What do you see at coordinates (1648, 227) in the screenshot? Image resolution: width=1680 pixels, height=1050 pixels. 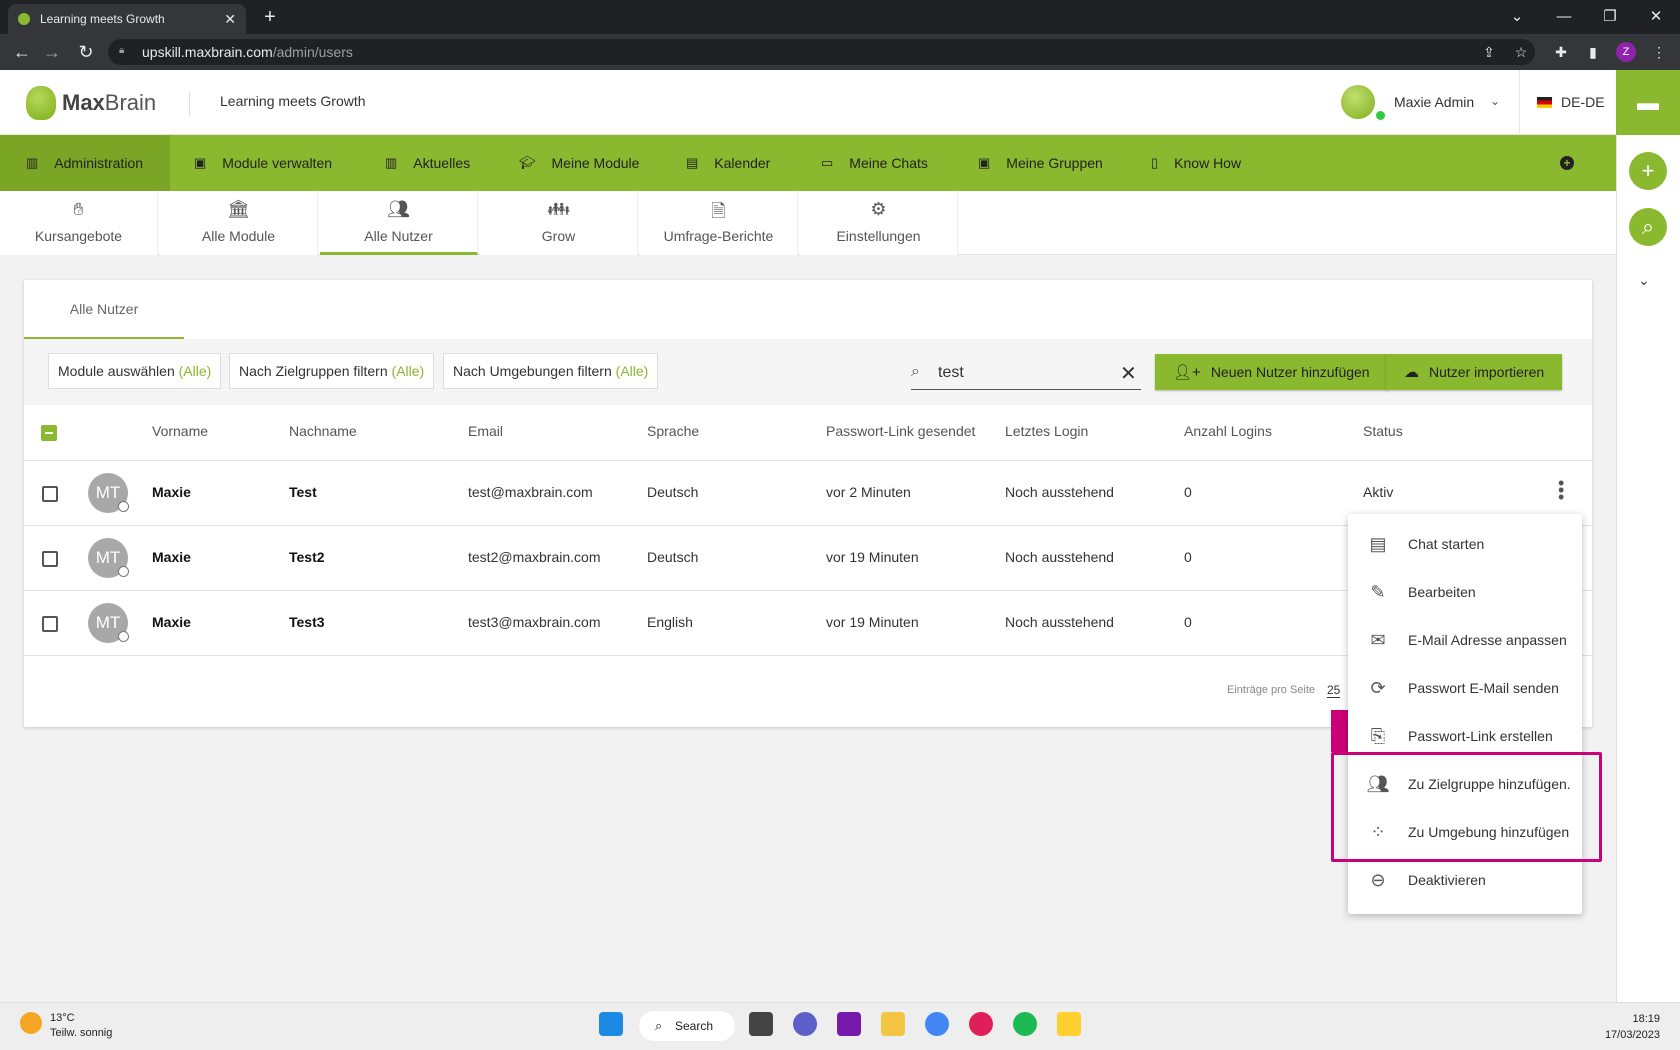 I see `search-rail-button: ⌕` at bounding box center [1648, 227].